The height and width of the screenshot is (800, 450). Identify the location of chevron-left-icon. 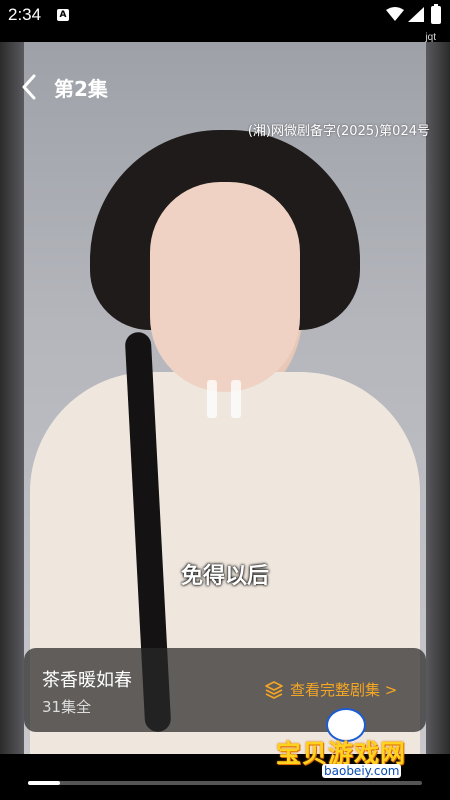
(29, 87).